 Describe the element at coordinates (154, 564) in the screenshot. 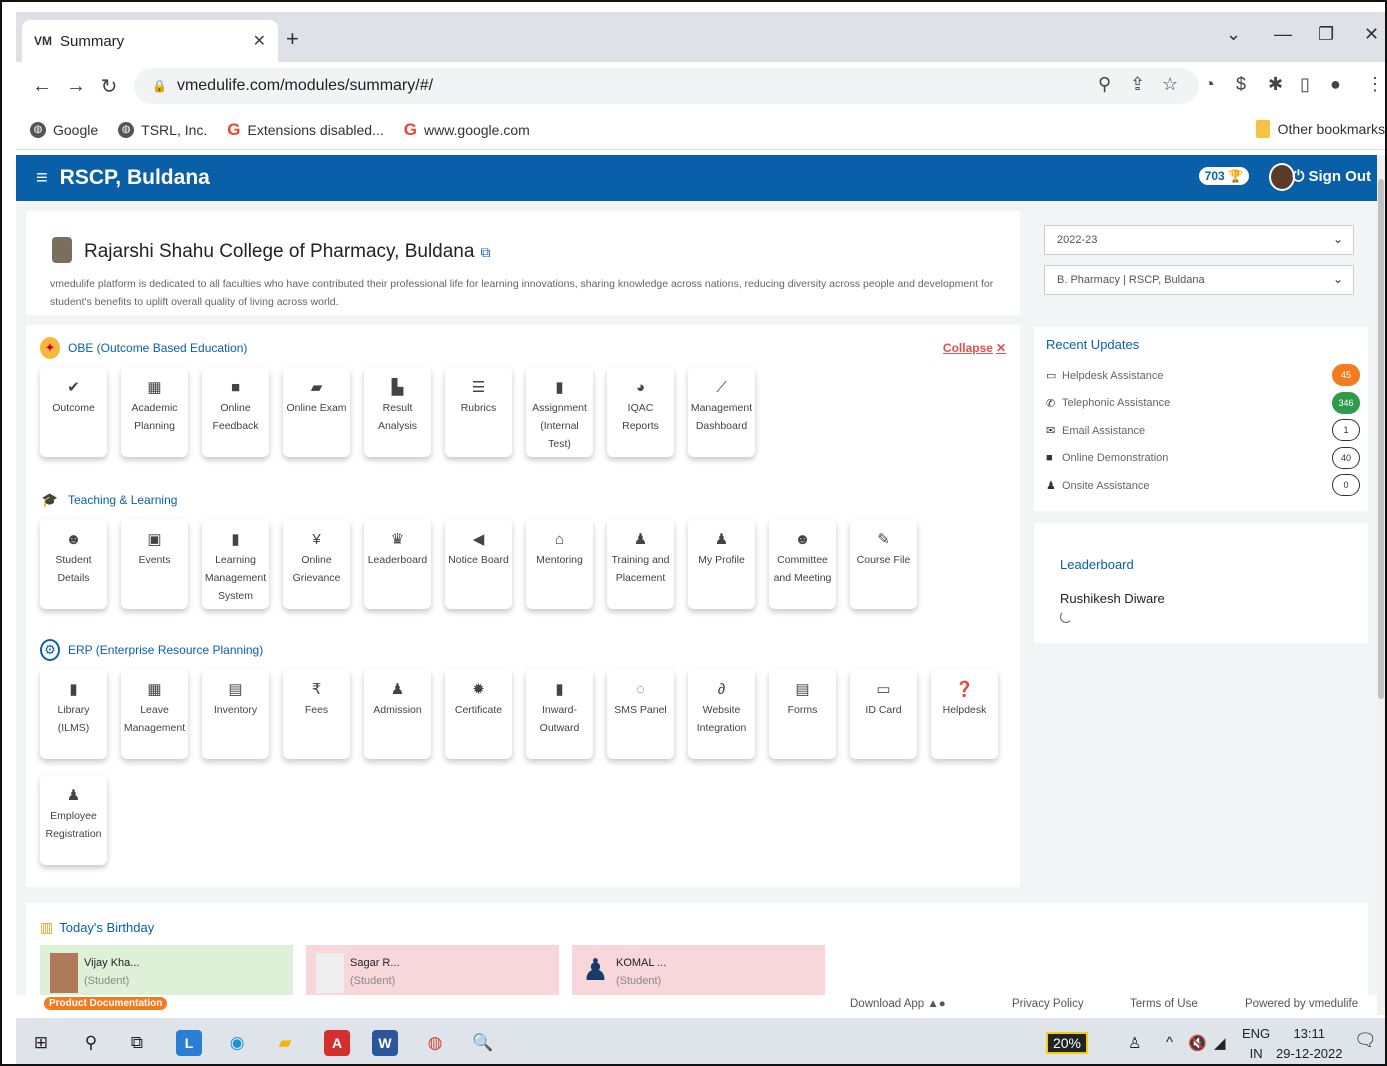

I see `tile-events: ▣ Events` at that location.